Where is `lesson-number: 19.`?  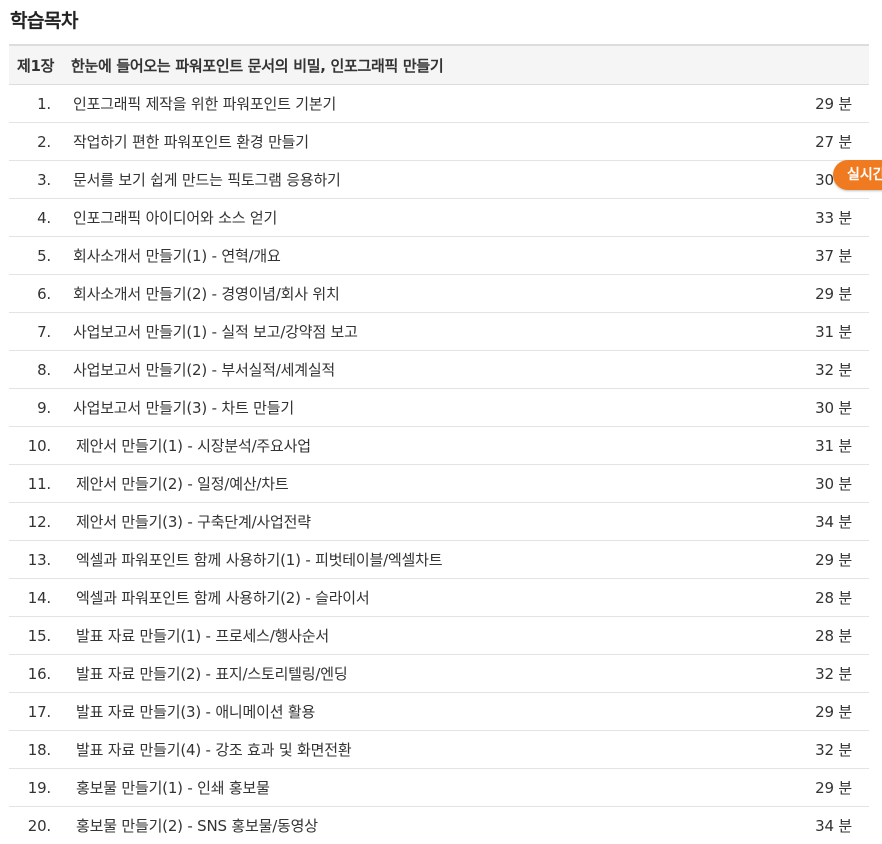 lesson-number: 19. is located at coordinates (39, 787).